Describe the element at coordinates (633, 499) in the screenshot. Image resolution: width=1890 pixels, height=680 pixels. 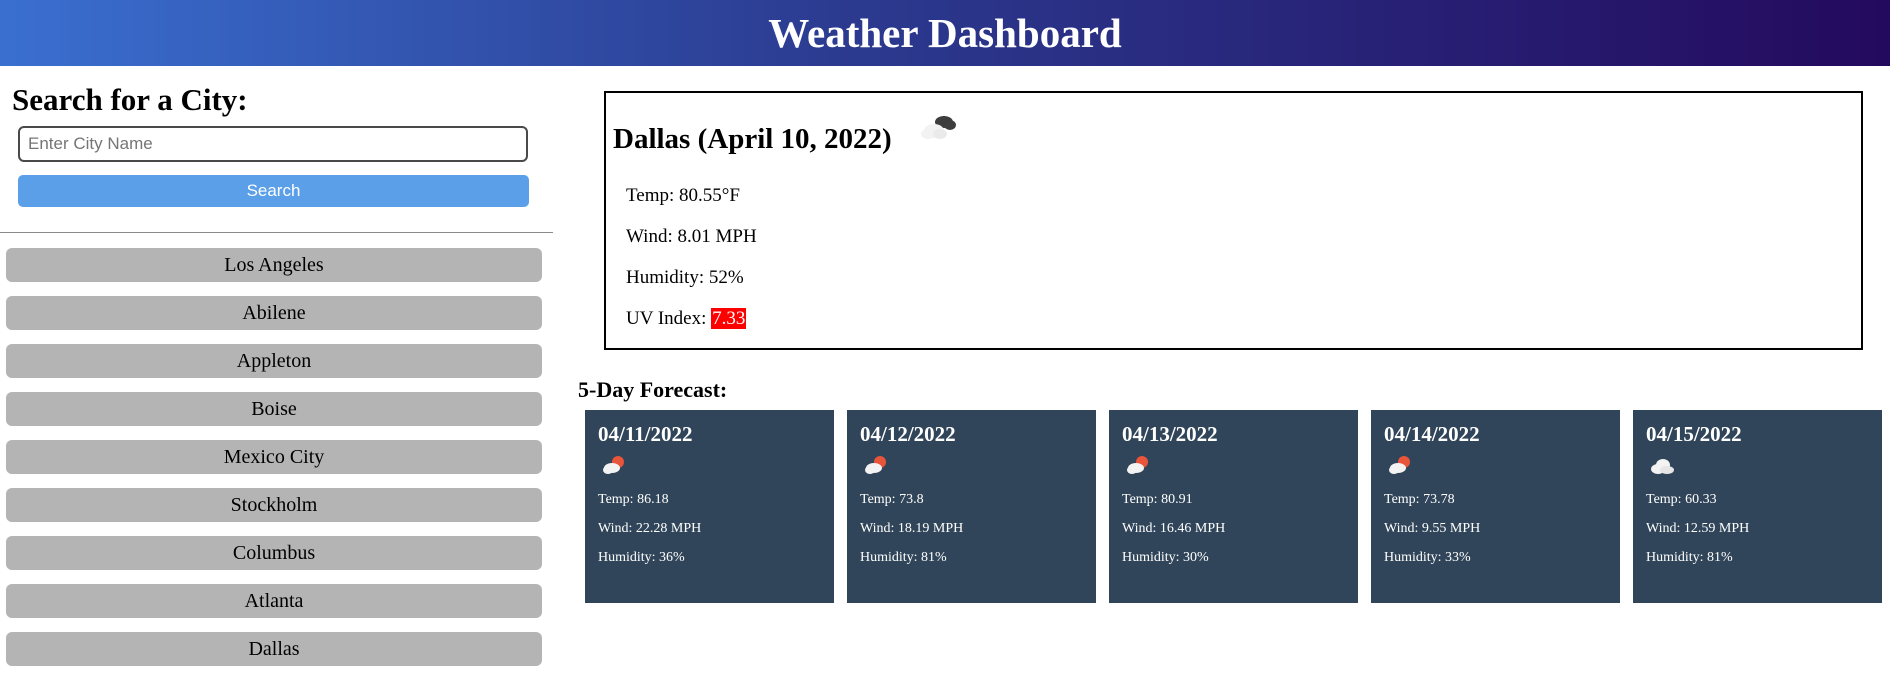
I see `forecast-temp: Temp: 86.18` at that location.